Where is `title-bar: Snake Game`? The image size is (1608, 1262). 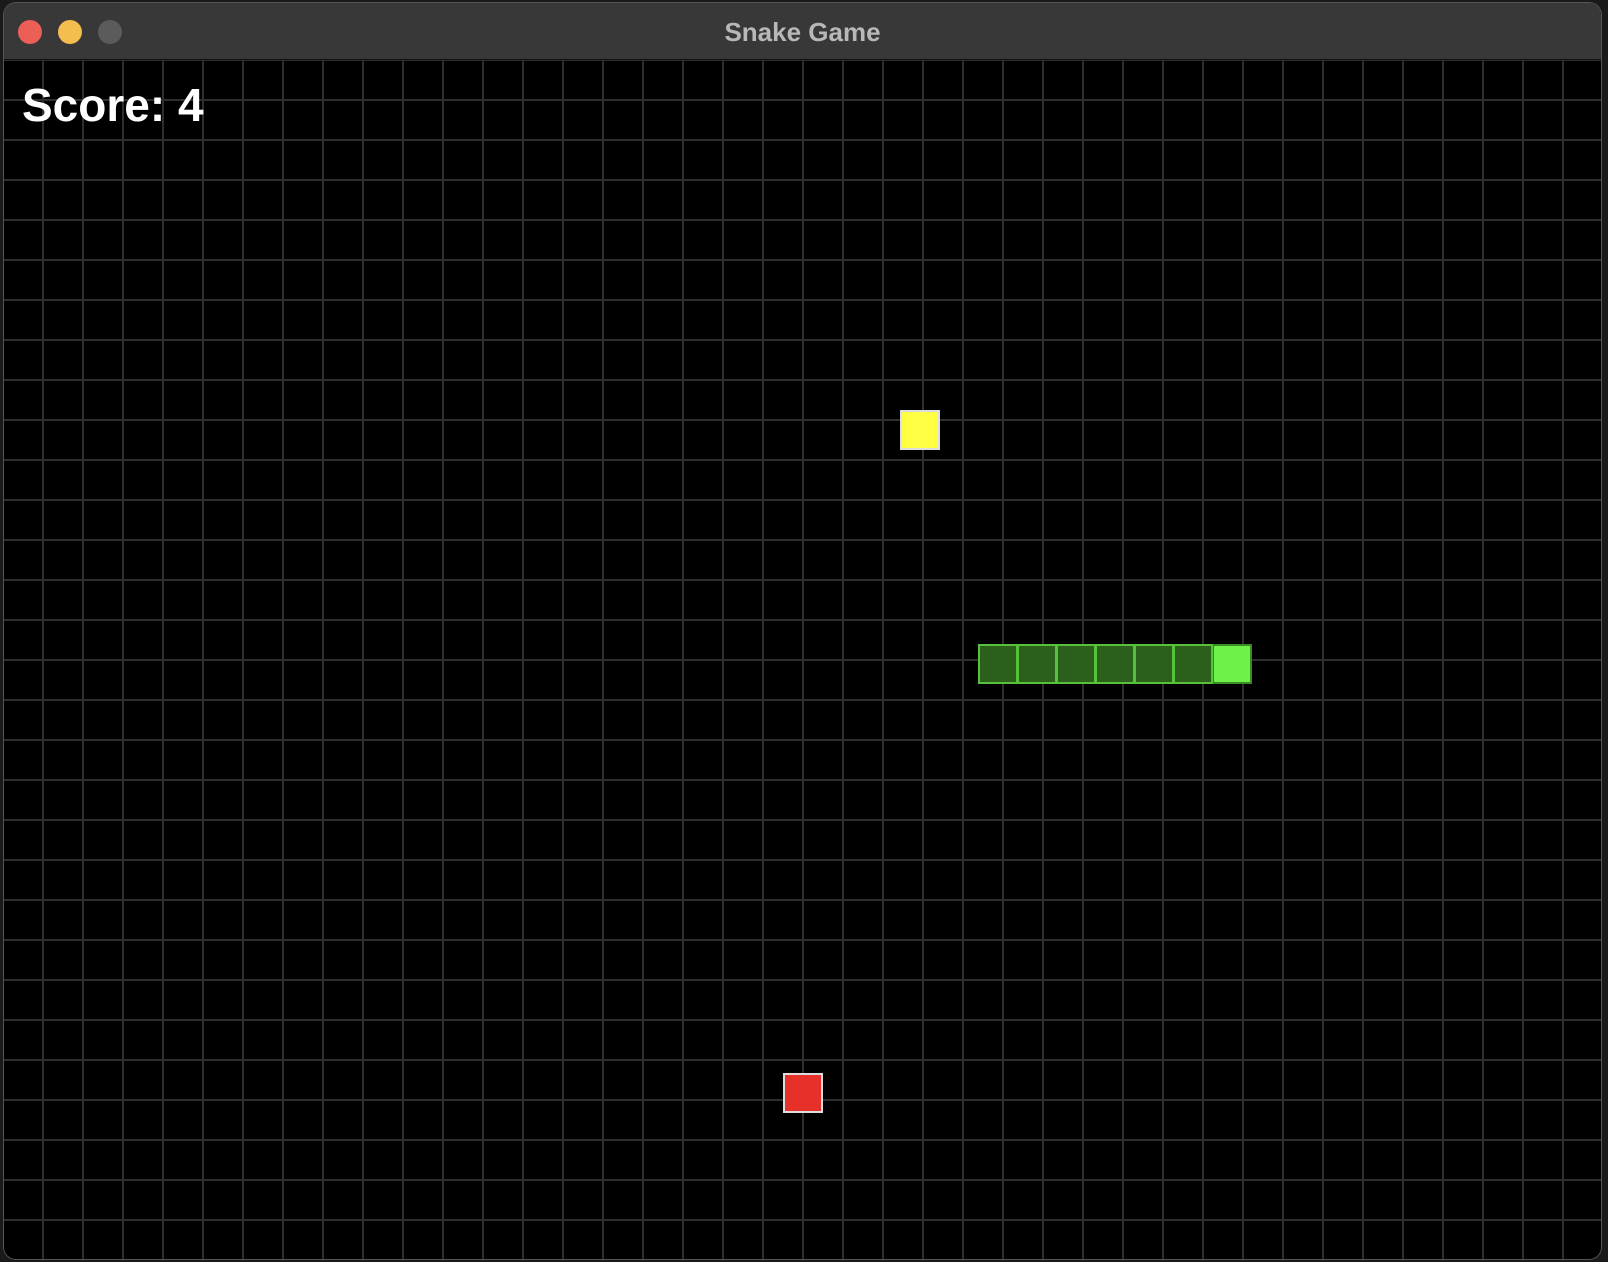 title-bar: Snake Game is located at coordinates (802, 31).